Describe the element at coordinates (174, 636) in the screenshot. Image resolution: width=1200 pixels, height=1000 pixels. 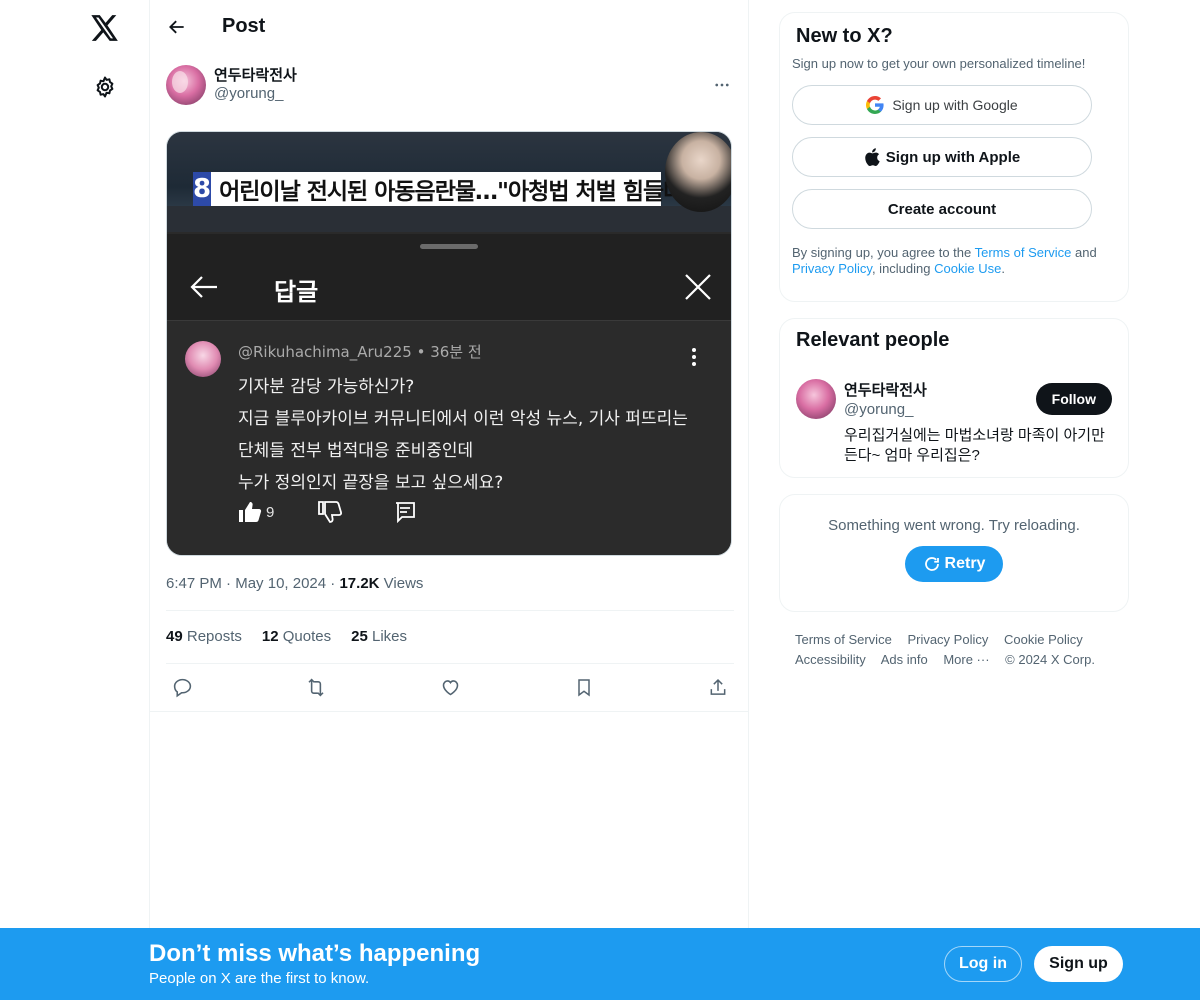
I see `reposts-count: 49` at that location.